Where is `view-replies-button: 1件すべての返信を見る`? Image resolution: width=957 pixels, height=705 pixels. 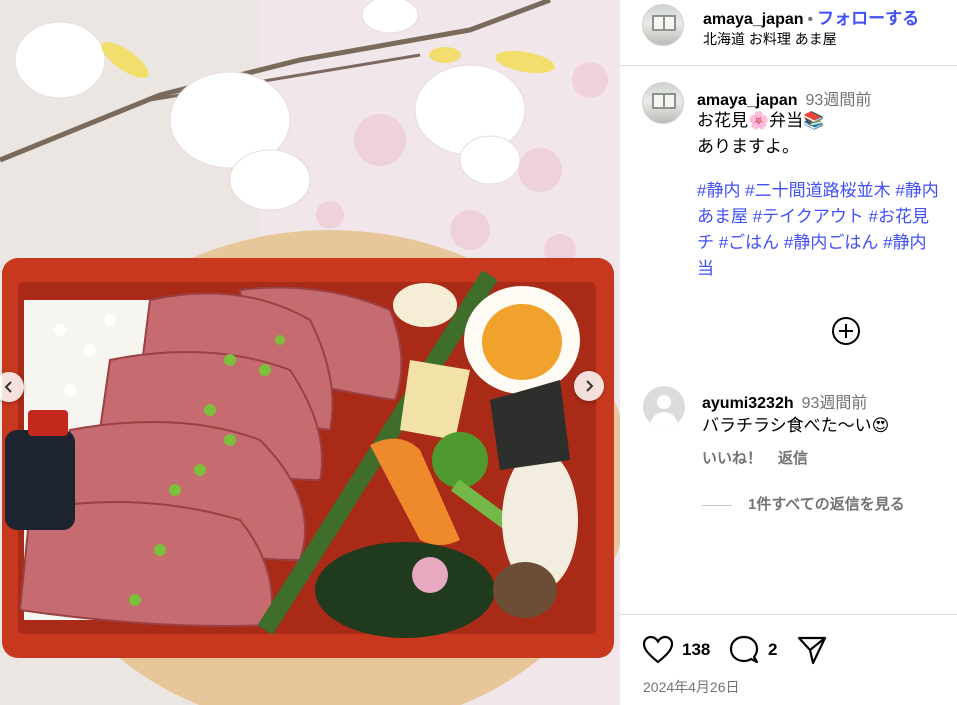
view-replies-button: 1件すべての返信を見る is located at coordinates (803, 503).